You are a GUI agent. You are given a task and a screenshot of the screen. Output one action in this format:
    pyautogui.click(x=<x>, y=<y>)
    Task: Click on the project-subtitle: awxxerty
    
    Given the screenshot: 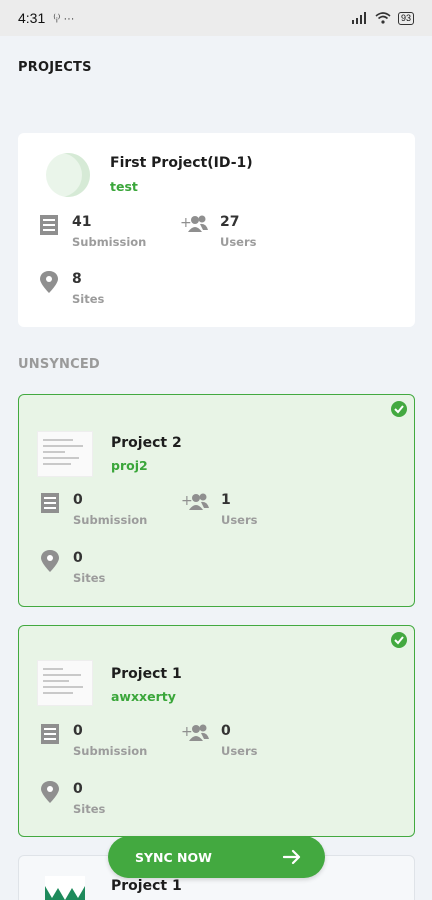 What is the action you would take?
    pyautogui.click(x=143, y=696)
    